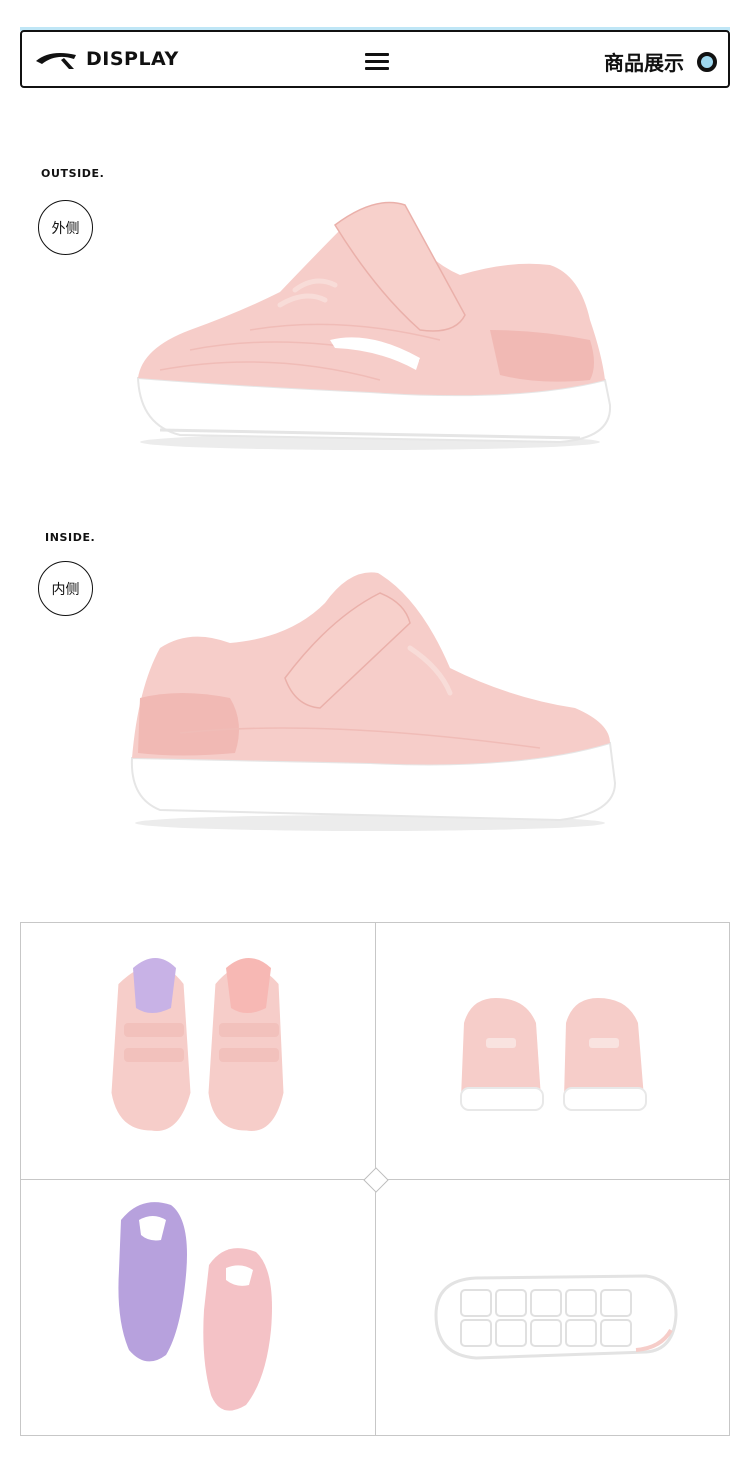  I want to click on sneaker-outsole-view, so click(556, 1317).